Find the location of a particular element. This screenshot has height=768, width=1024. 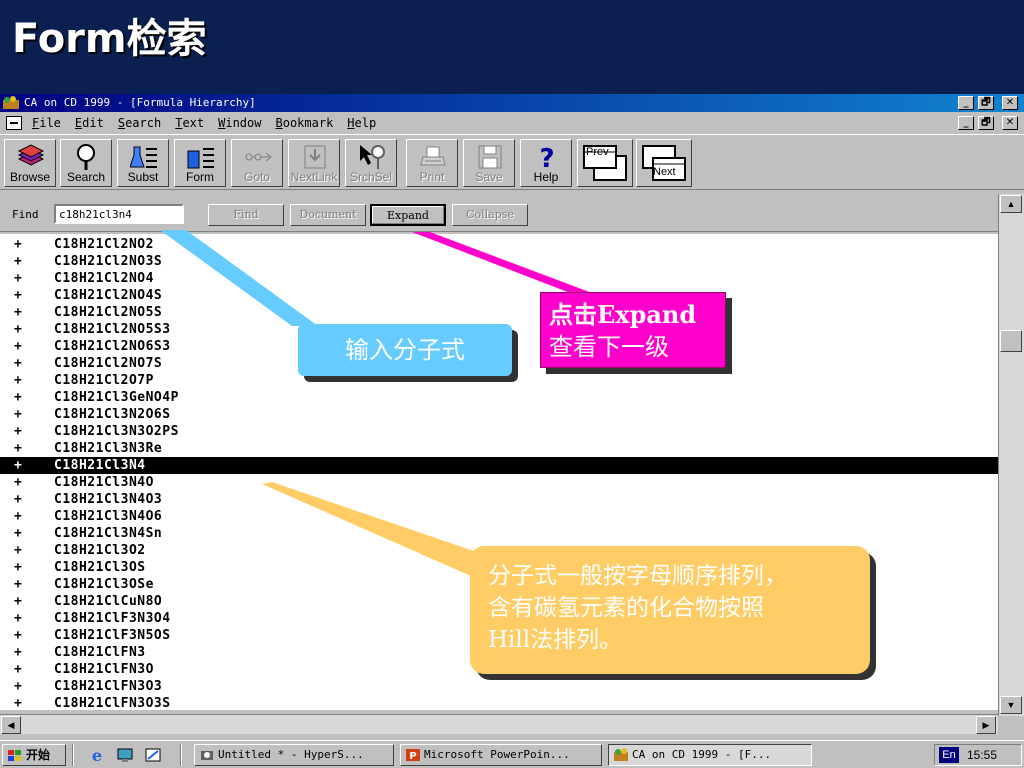

powerpoint-icon: P is located at coordinates (413, 755).